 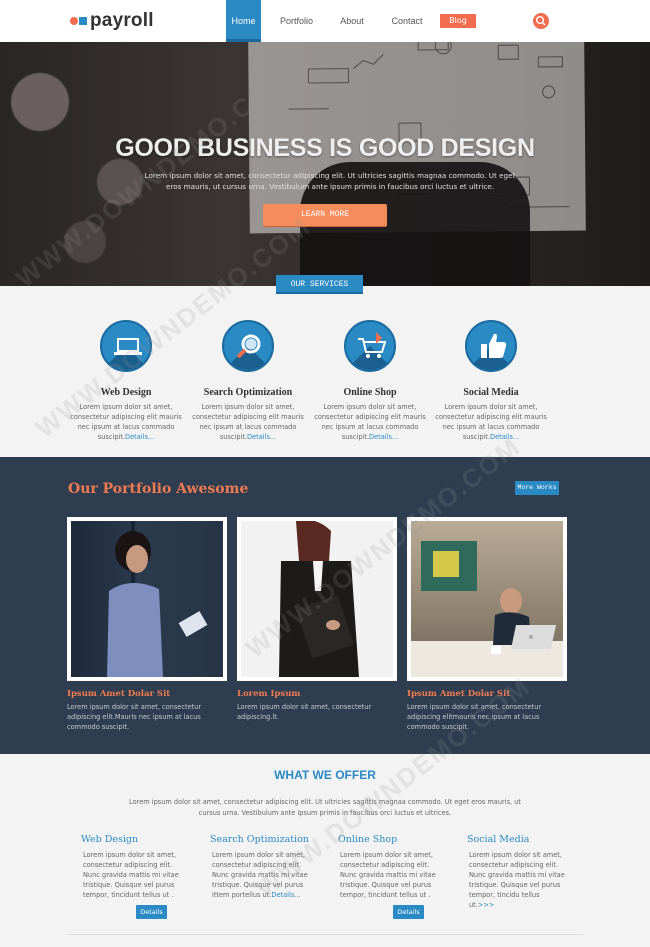 What do you see at coordinates (296, 21) in the screenshot?
I see `nav-portfolio: Portfolio` at bounding box center [296, 21].